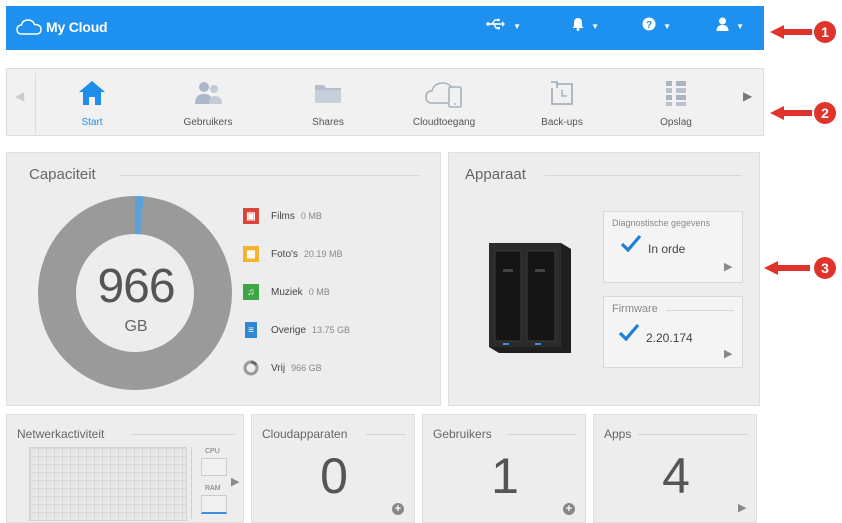  I want to click on diagnostics-status: In orde, so click(667, 249).